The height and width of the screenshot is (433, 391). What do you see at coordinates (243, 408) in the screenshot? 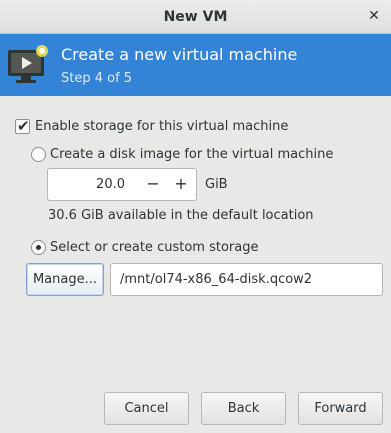
I see `back-button: Back` at bounding box center [243, 408].